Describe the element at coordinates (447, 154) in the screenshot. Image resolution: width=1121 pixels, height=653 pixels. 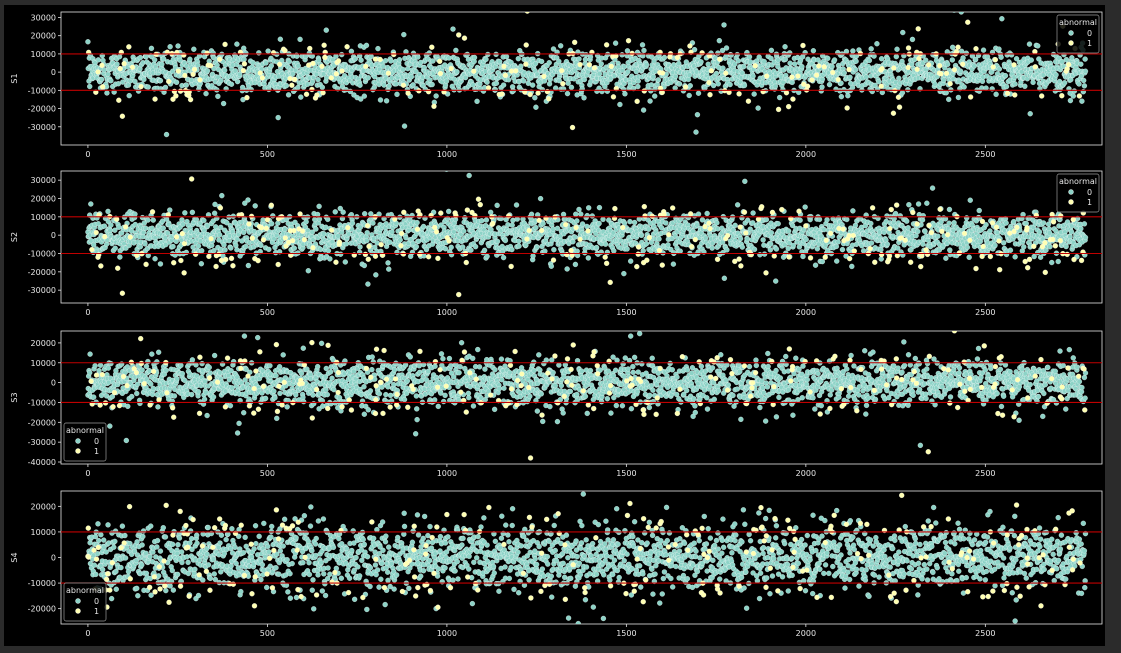
I see `x-tick-label: 1000` at that location.